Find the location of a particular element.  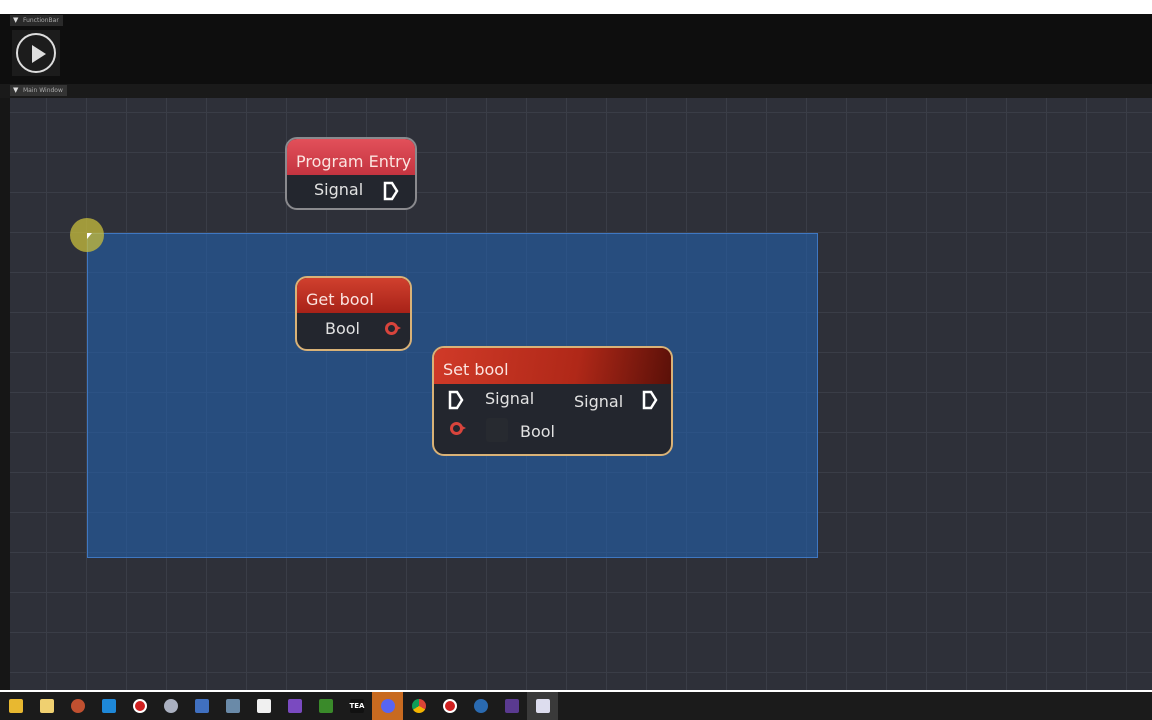

tea-taskbar-button: TEA is located at coordinates (356, 706).